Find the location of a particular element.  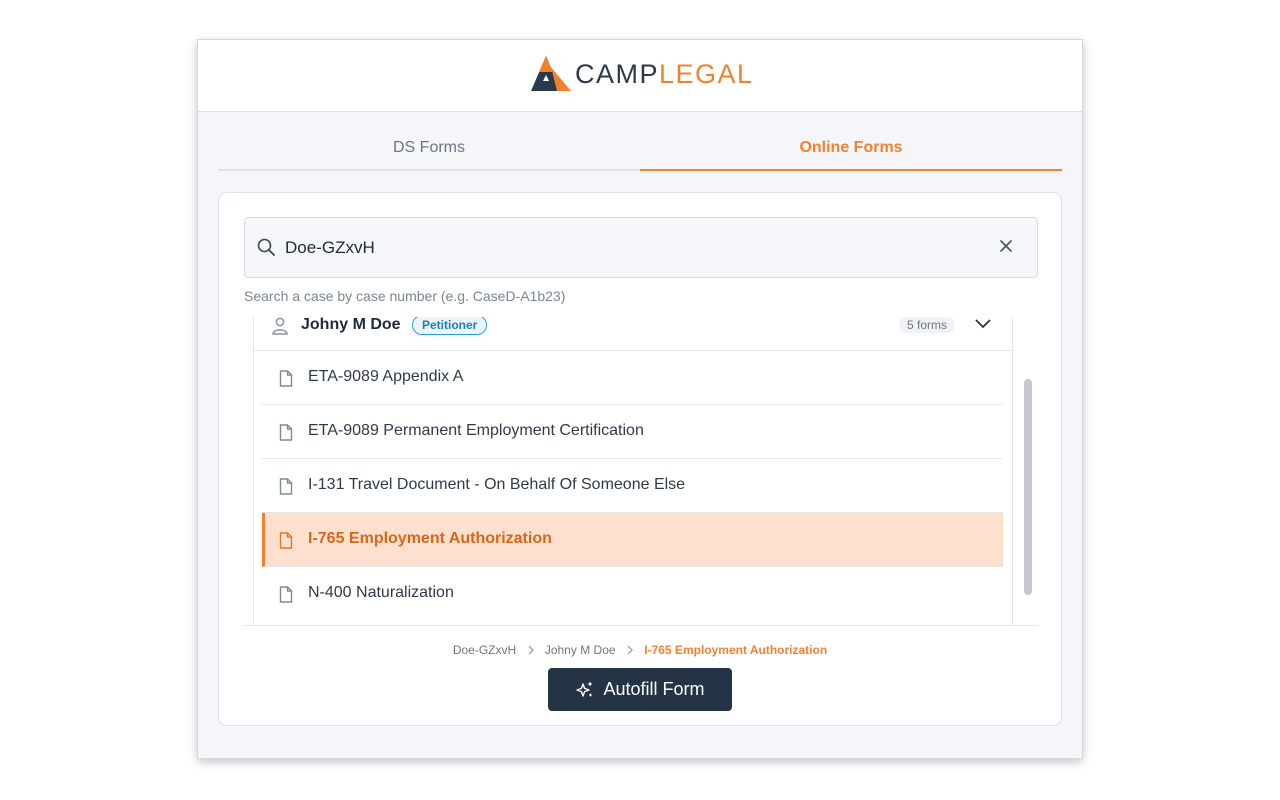

form-item-label: I-765 Employment Authorization is located at coordinates (430, 538).